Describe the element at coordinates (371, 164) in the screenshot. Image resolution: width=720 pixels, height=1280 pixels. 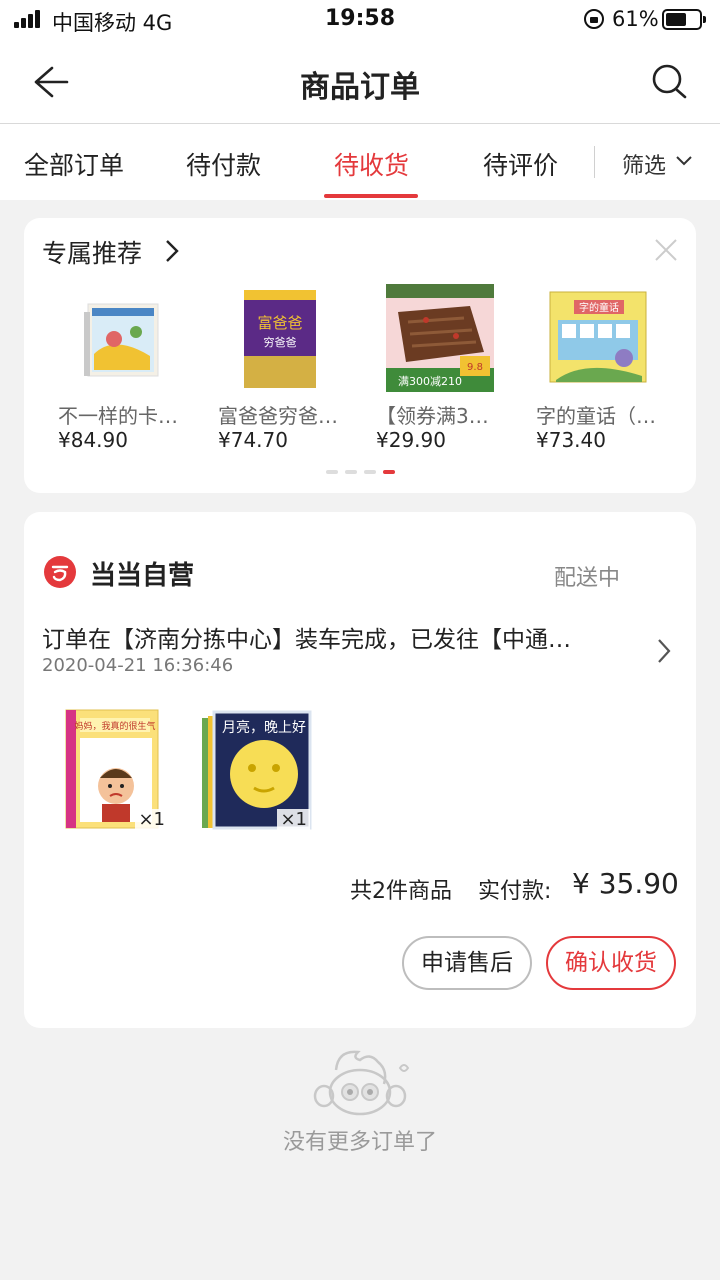
I see `tab-pending-receipt: 待收货` at that location.